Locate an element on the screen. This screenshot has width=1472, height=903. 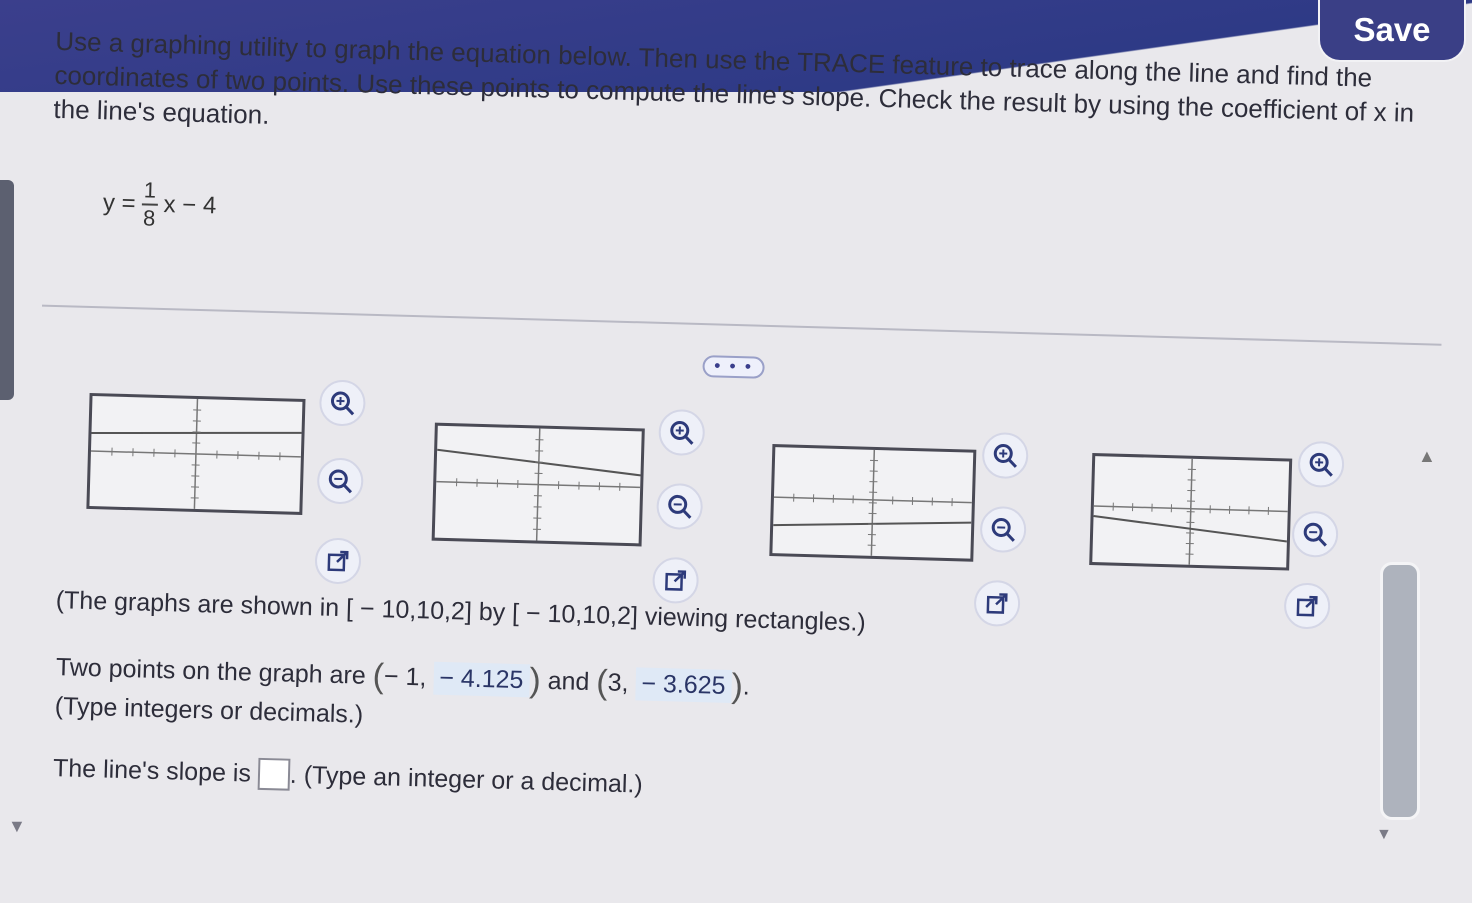
graph-c-zoom-out-icon is located at coordinates (1003, 529).